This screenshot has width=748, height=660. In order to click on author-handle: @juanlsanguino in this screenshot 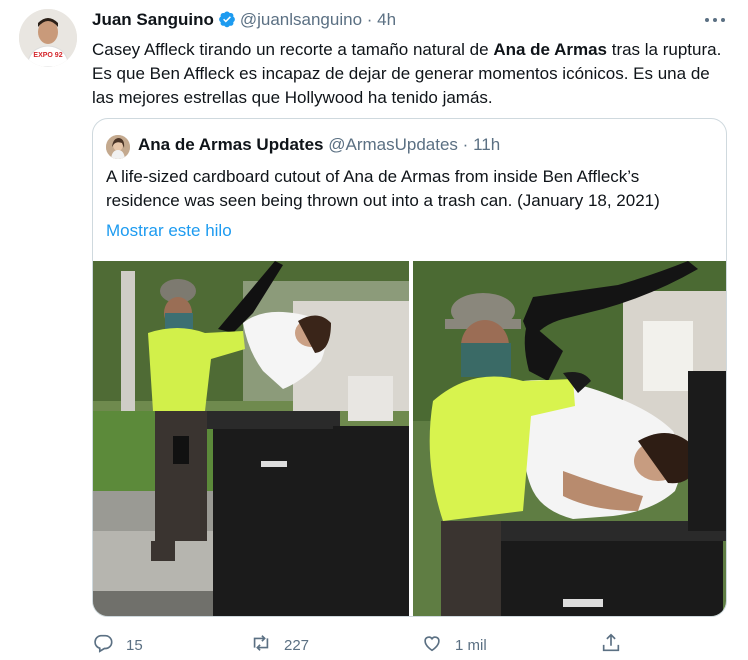, I will do `click(301, 19)`.